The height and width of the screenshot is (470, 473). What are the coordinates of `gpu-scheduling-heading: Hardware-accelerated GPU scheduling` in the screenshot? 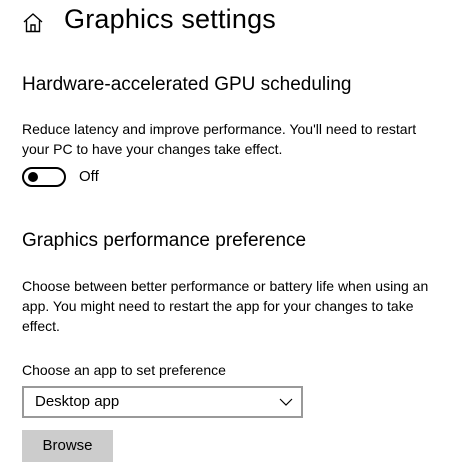 It's located at (187, 84).